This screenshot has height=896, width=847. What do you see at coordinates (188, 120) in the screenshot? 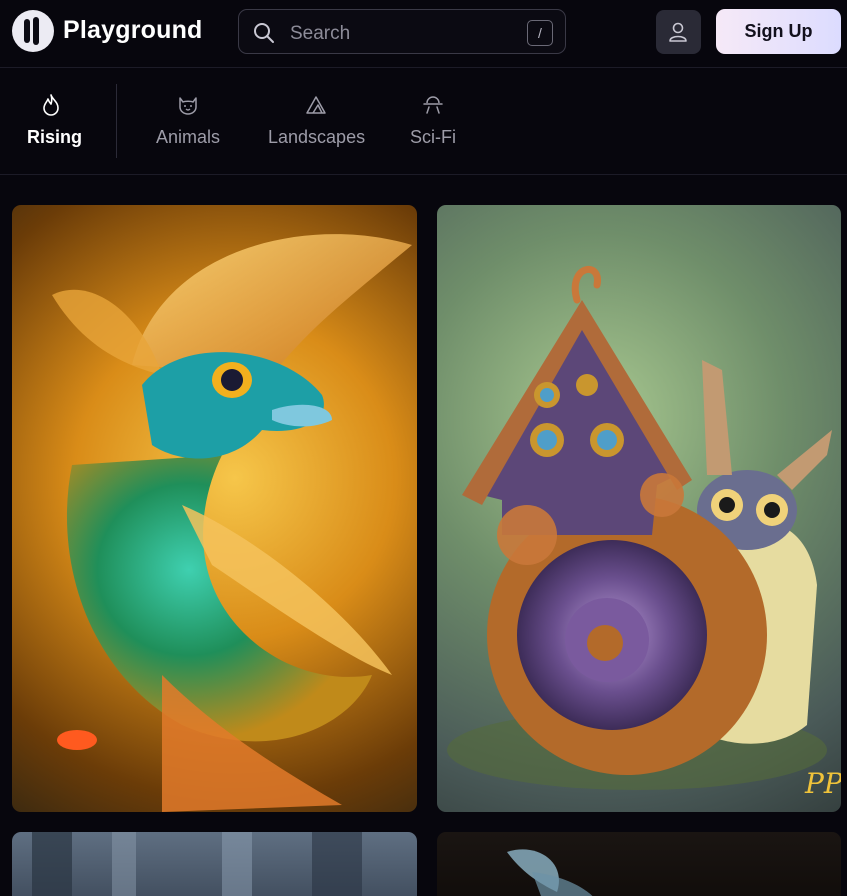
I see `tab-animals: Animals` at bounding box center [188, 120].